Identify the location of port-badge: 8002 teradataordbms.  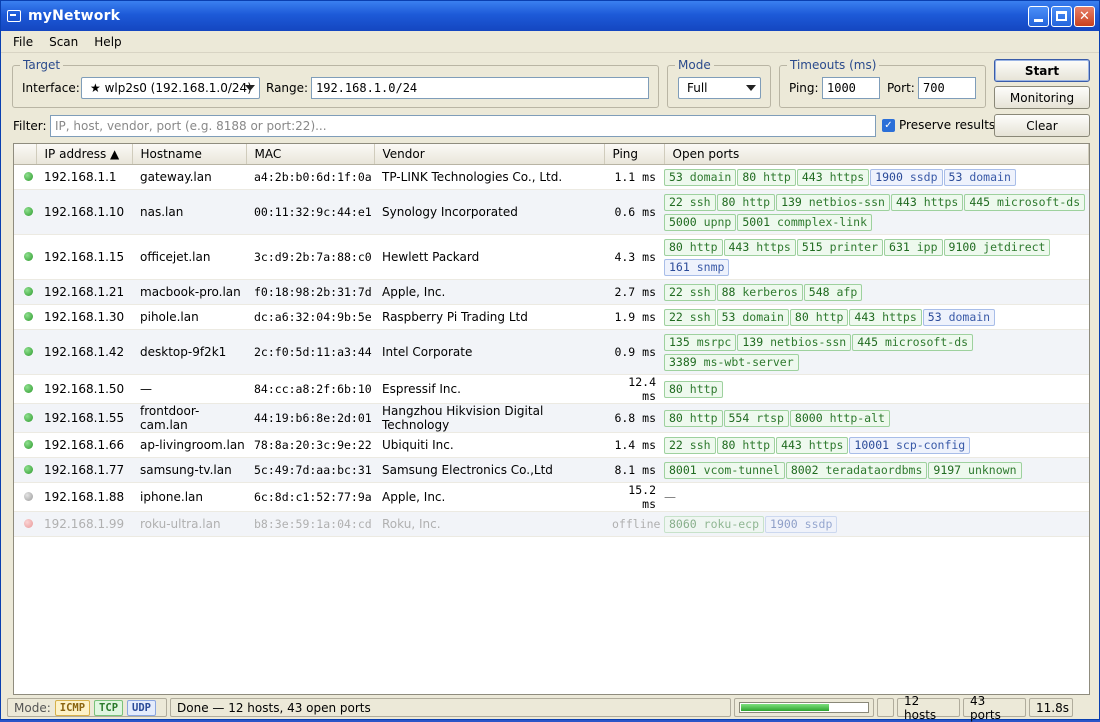
(856, 470).